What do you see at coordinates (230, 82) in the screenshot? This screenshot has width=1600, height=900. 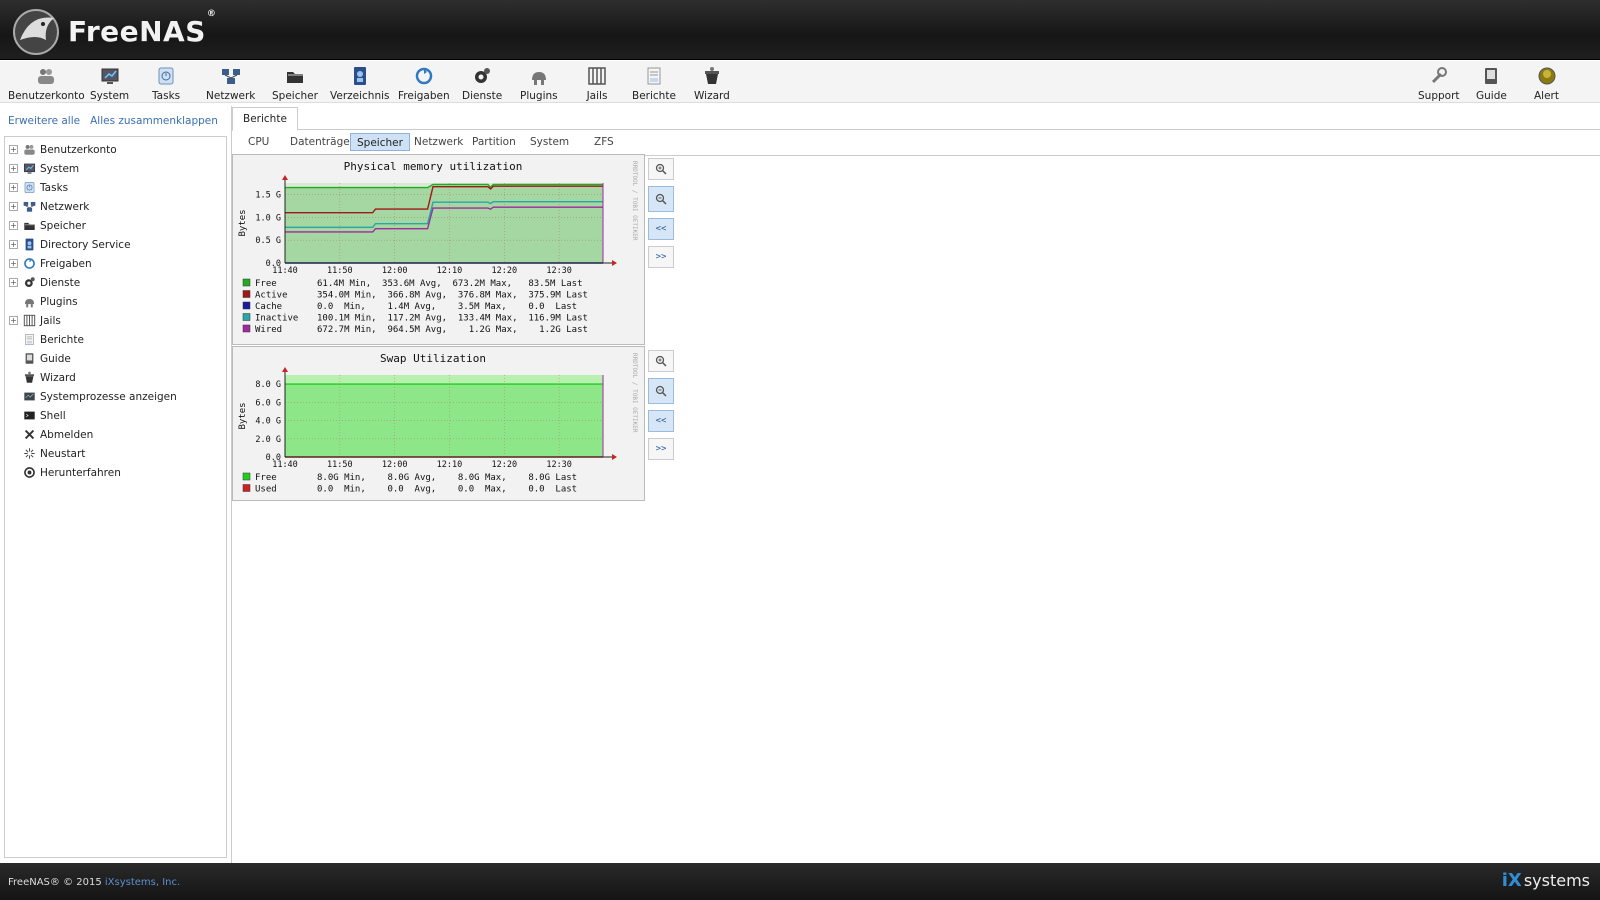 I see `toolbar-netzwerk-button: Netzwerk` at bounding box center [230, 82].